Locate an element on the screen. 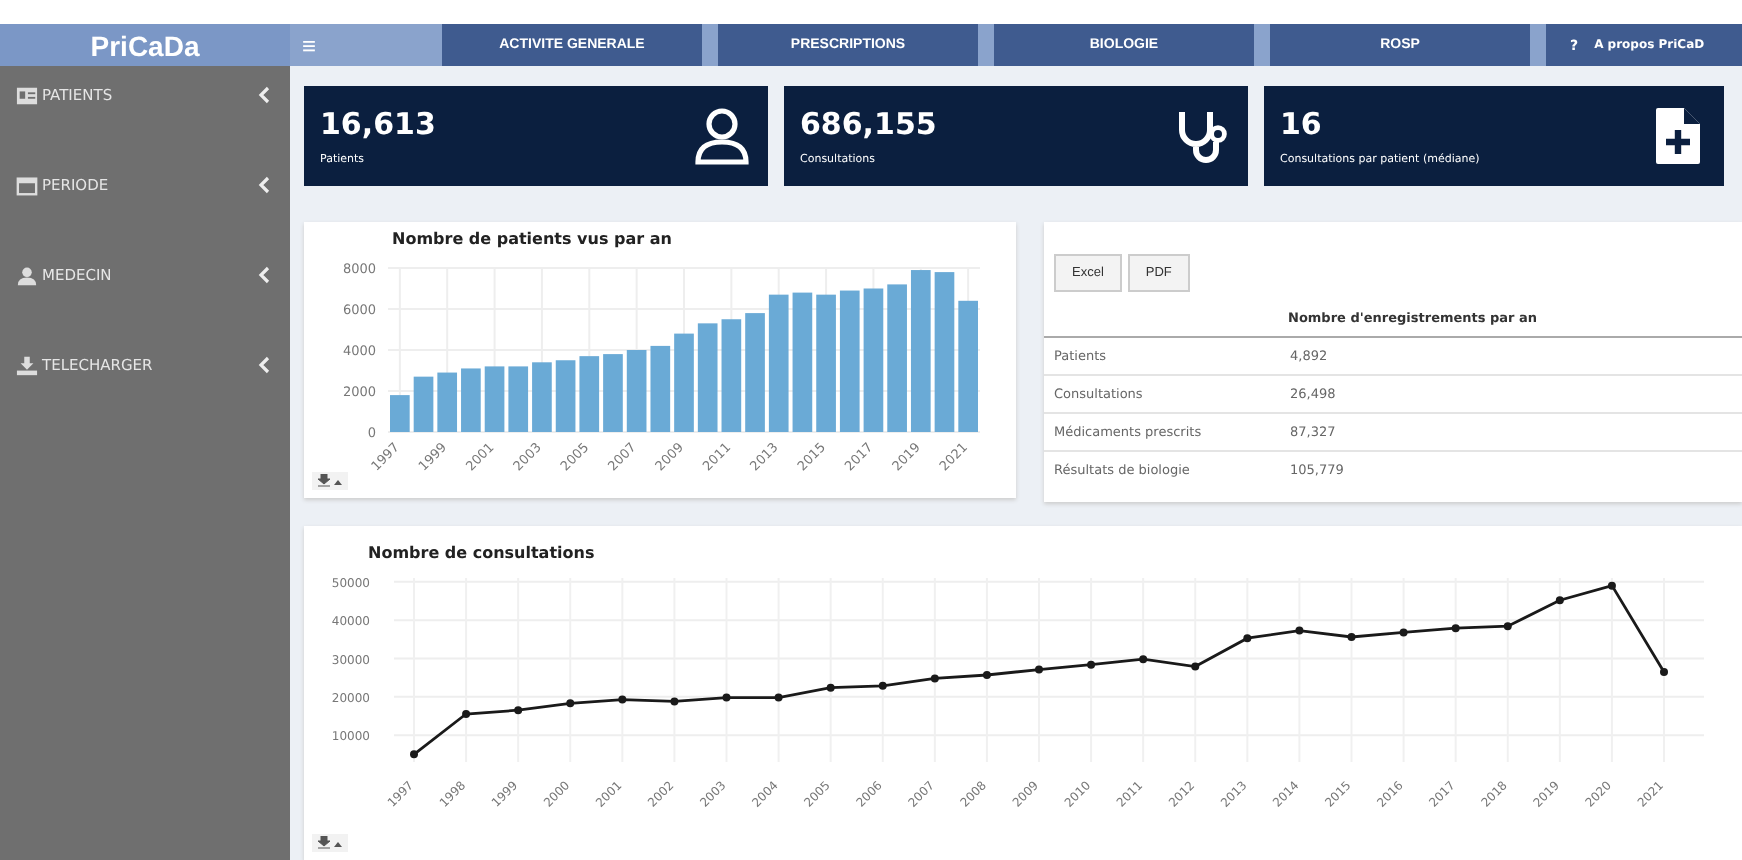  stat-value: 686,155 is located at coordinates (868, 124).